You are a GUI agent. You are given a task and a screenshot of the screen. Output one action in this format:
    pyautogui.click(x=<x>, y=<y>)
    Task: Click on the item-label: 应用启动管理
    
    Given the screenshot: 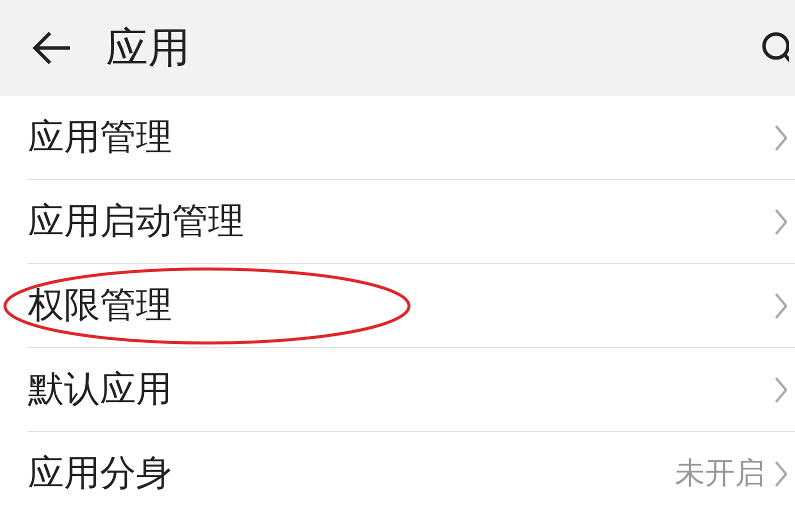 What is the action you would take?
    pyautogui.click(x=136, y=222)
    